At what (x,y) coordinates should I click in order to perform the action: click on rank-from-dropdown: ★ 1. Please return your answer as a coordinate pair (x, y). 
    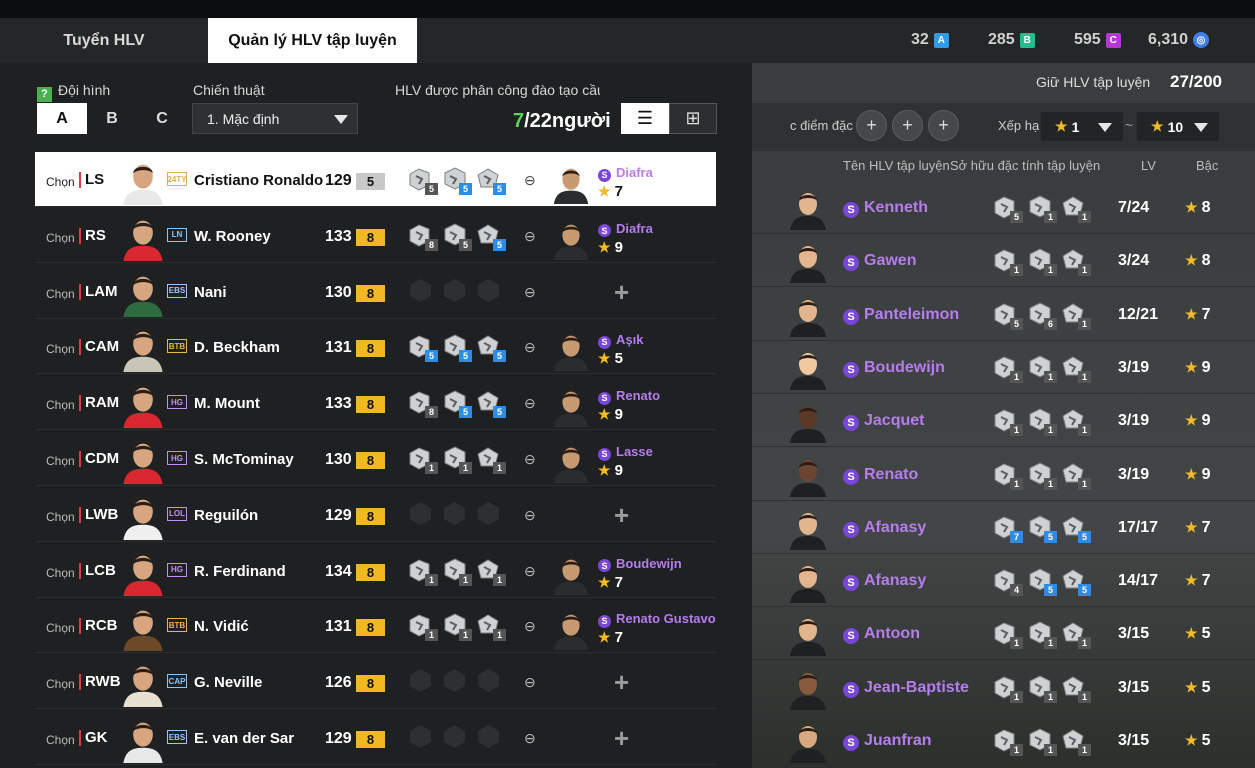
    Looking at the image, I should click on (1082, 126).